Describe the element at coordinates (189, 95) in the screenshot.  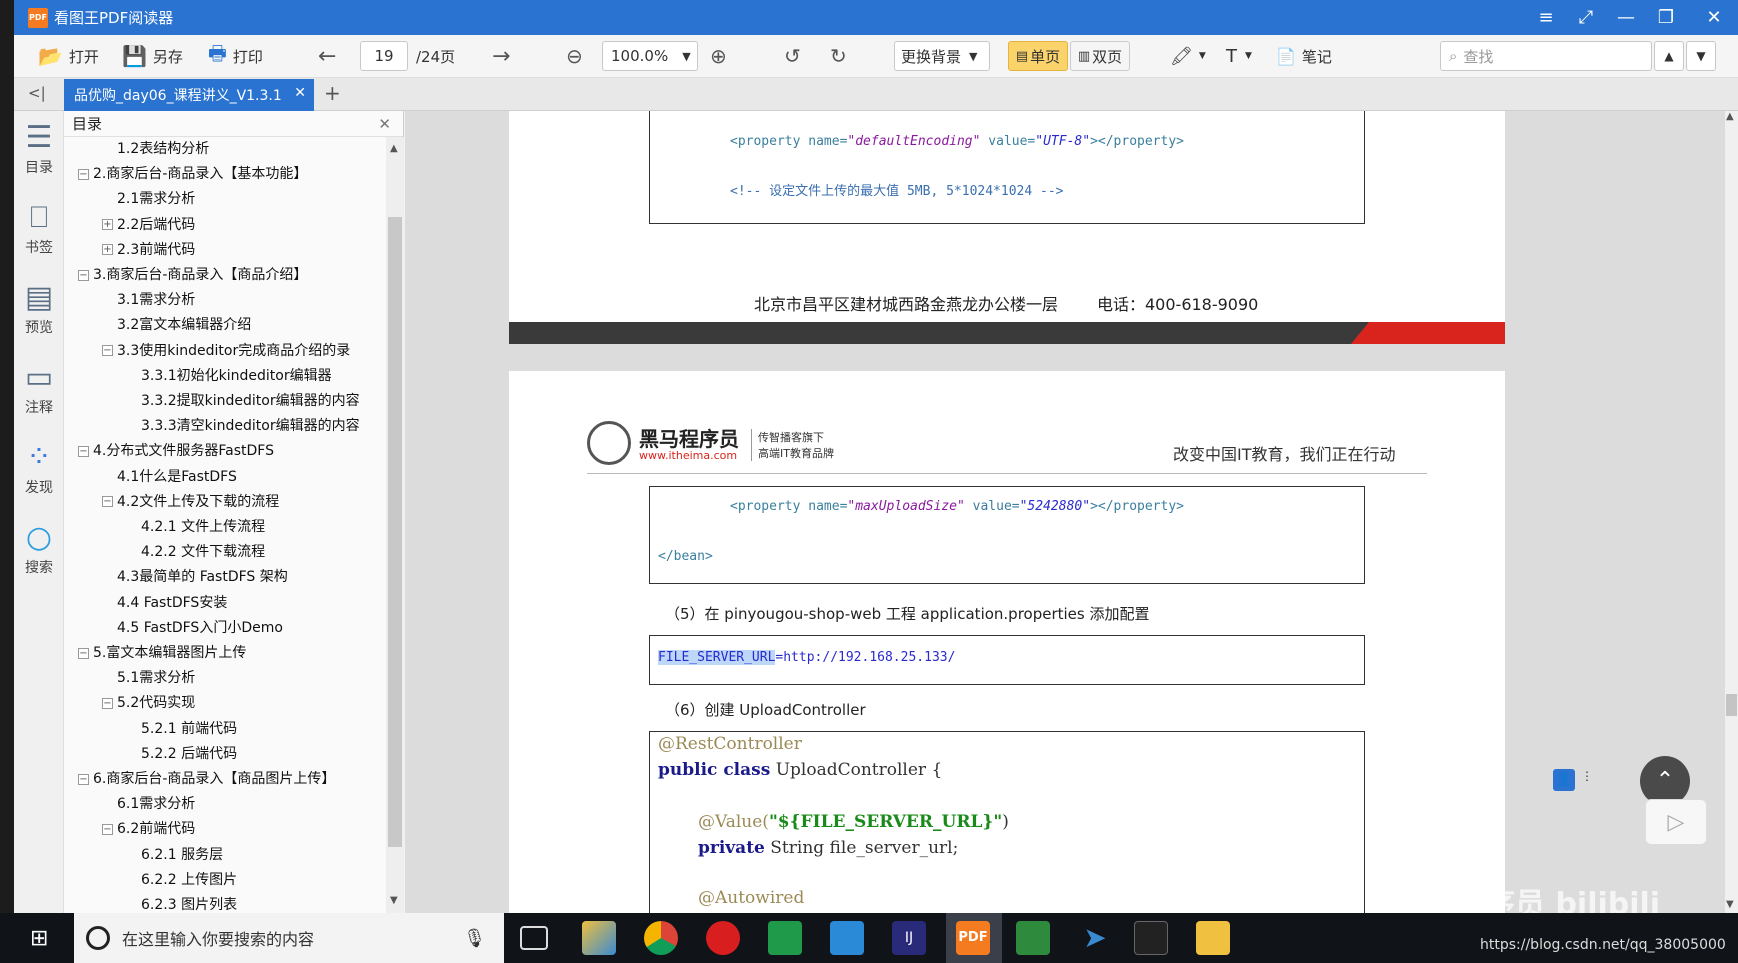
I see `document-tab: 品优购_day06_课程讲义_V1.3.1 ✕` at that location.